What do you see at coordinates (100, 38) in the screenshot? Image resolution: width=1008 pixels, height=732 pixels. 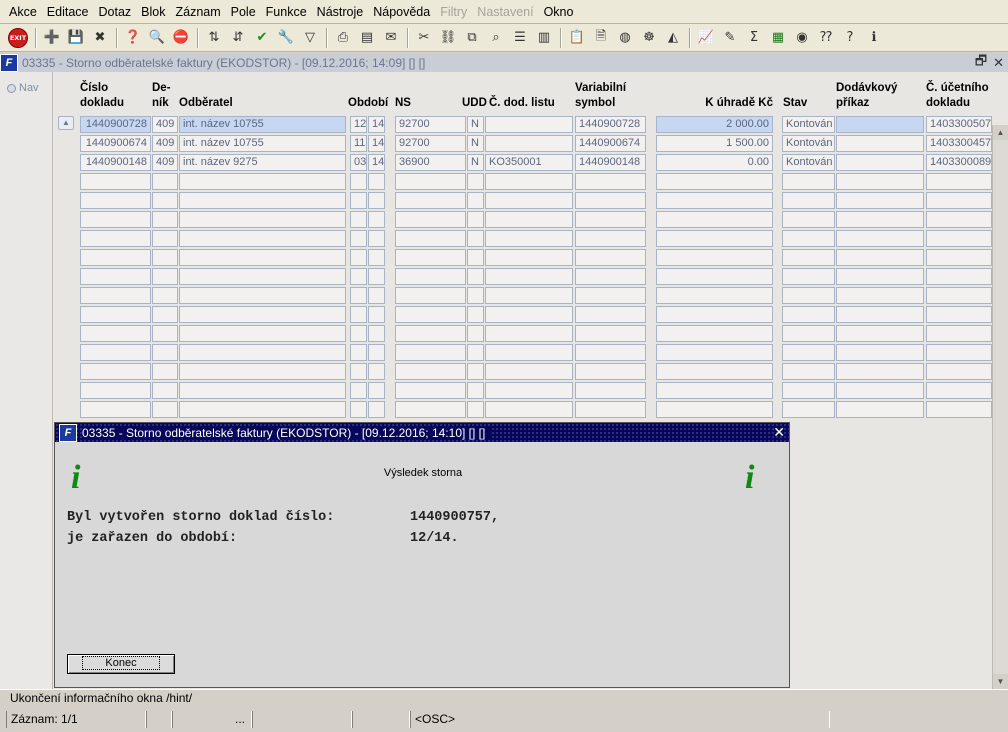 I see `delete-record-icon: ✖` at bounding box center [100, 38].